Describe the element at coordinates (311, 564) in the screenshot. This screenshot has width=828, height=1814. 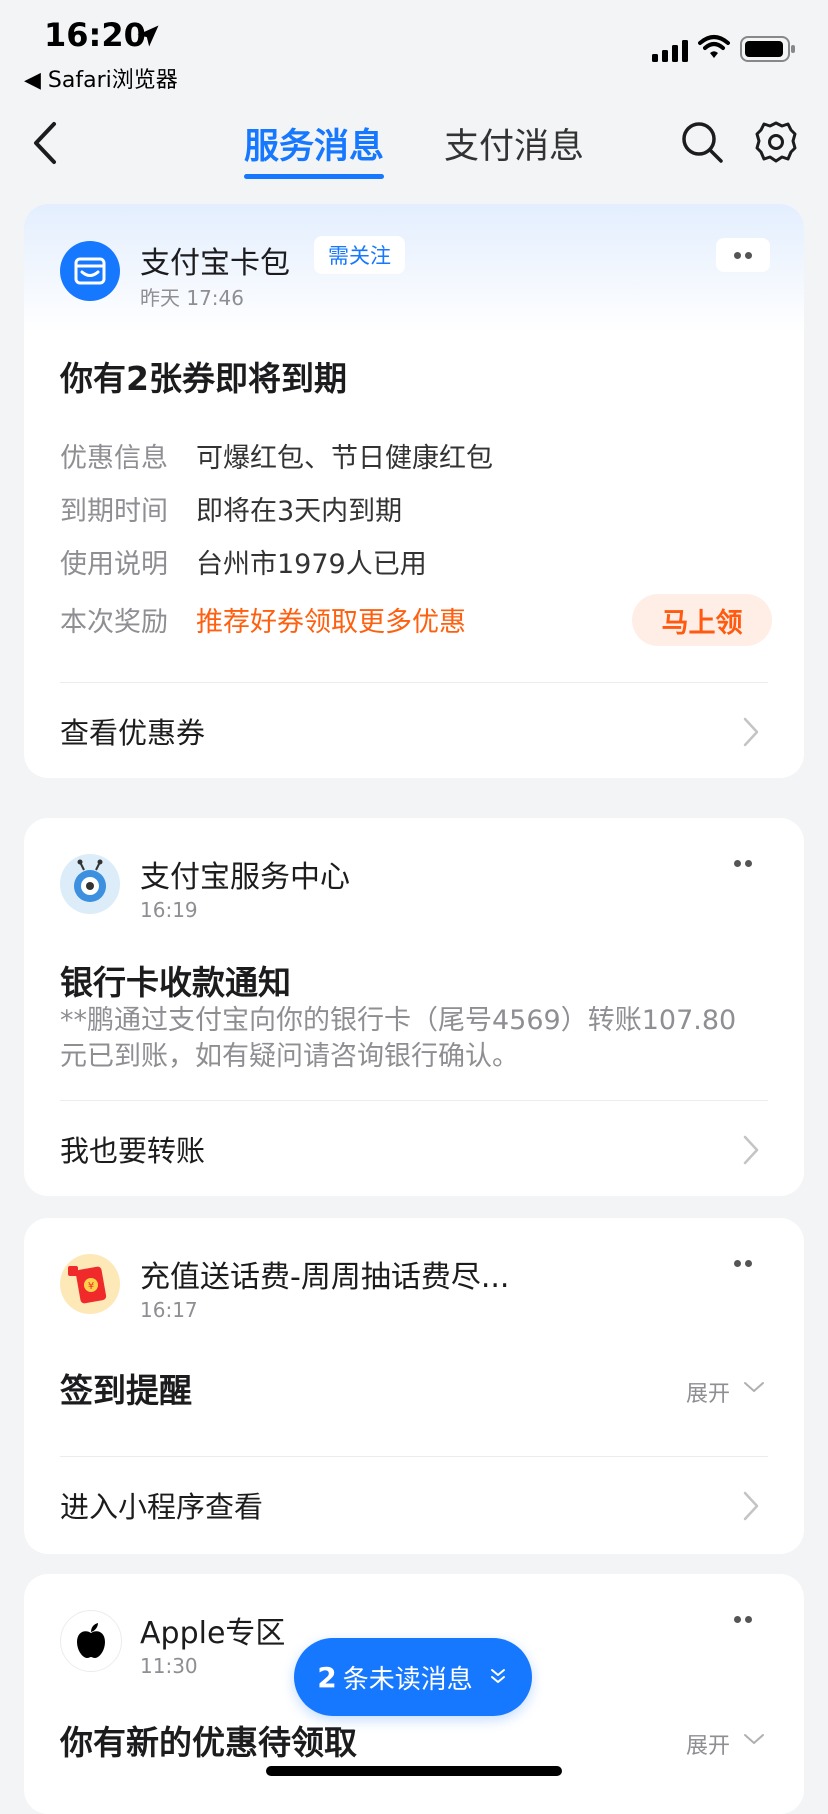
I see `row-value: 台州市1979人已用` at that location.